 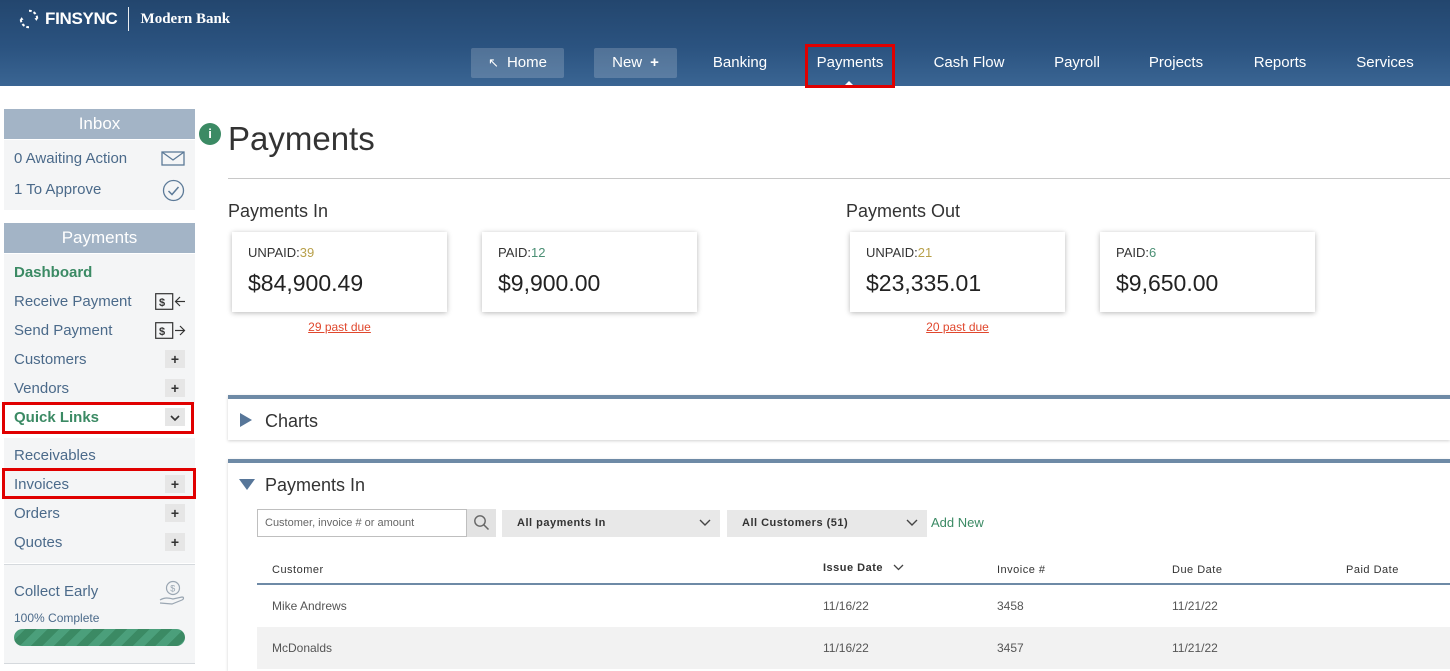 I want to click on caret-right-icon, so click(x=246, y=420).